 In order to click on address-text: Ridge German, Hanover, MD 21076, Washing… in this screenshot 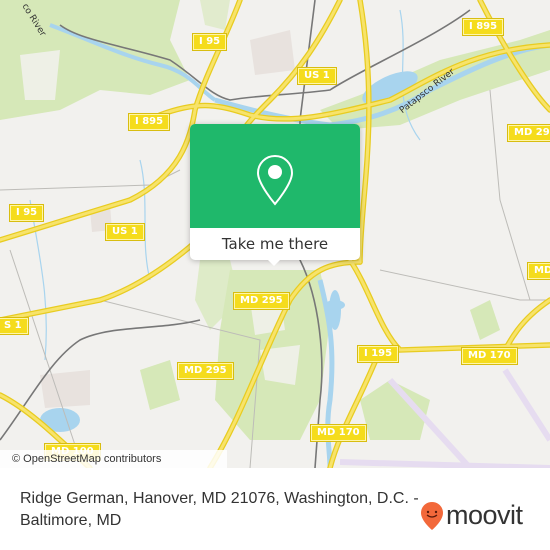, I will do `click(219, 509)`.